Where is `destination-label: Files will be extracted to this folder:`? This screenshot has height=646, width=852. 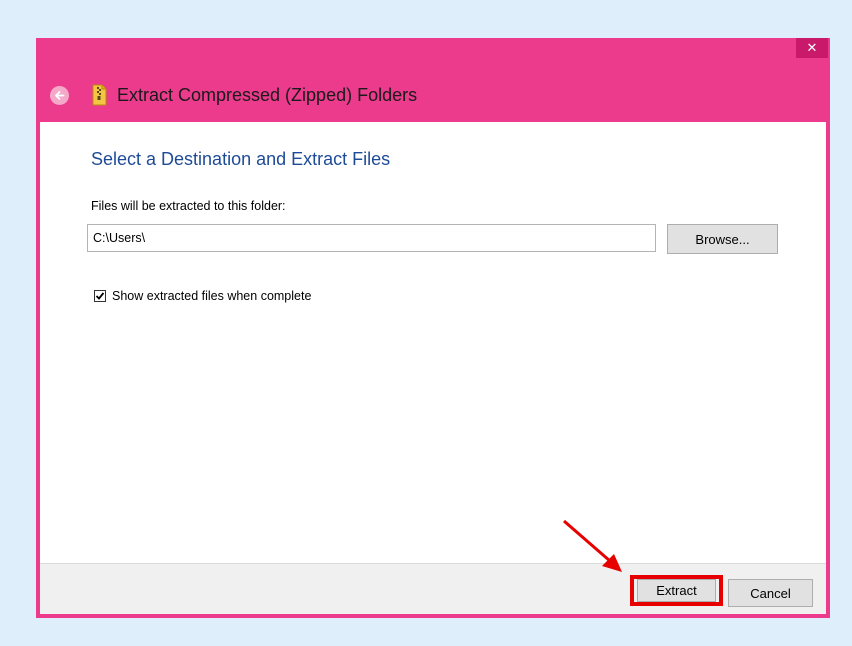
destination-label: Files will be extracted to this folder: is located at coordinates (188, 206).